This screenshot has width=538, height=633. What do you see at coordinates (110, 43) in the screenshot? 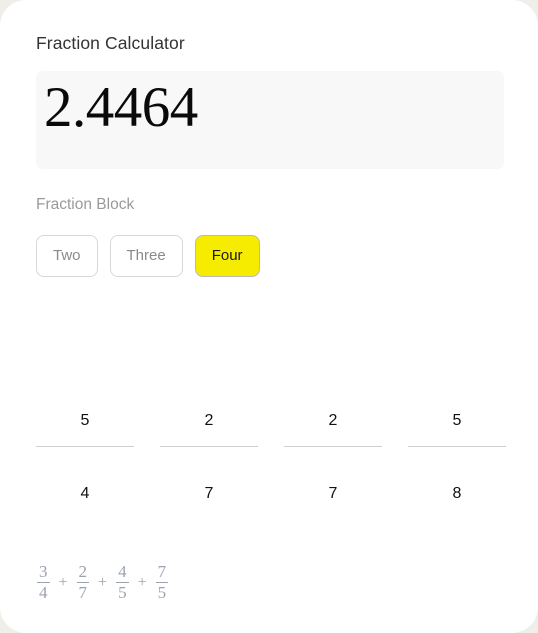
I see `page-title: Fraction Calculator` at bounding box center [110, 43].